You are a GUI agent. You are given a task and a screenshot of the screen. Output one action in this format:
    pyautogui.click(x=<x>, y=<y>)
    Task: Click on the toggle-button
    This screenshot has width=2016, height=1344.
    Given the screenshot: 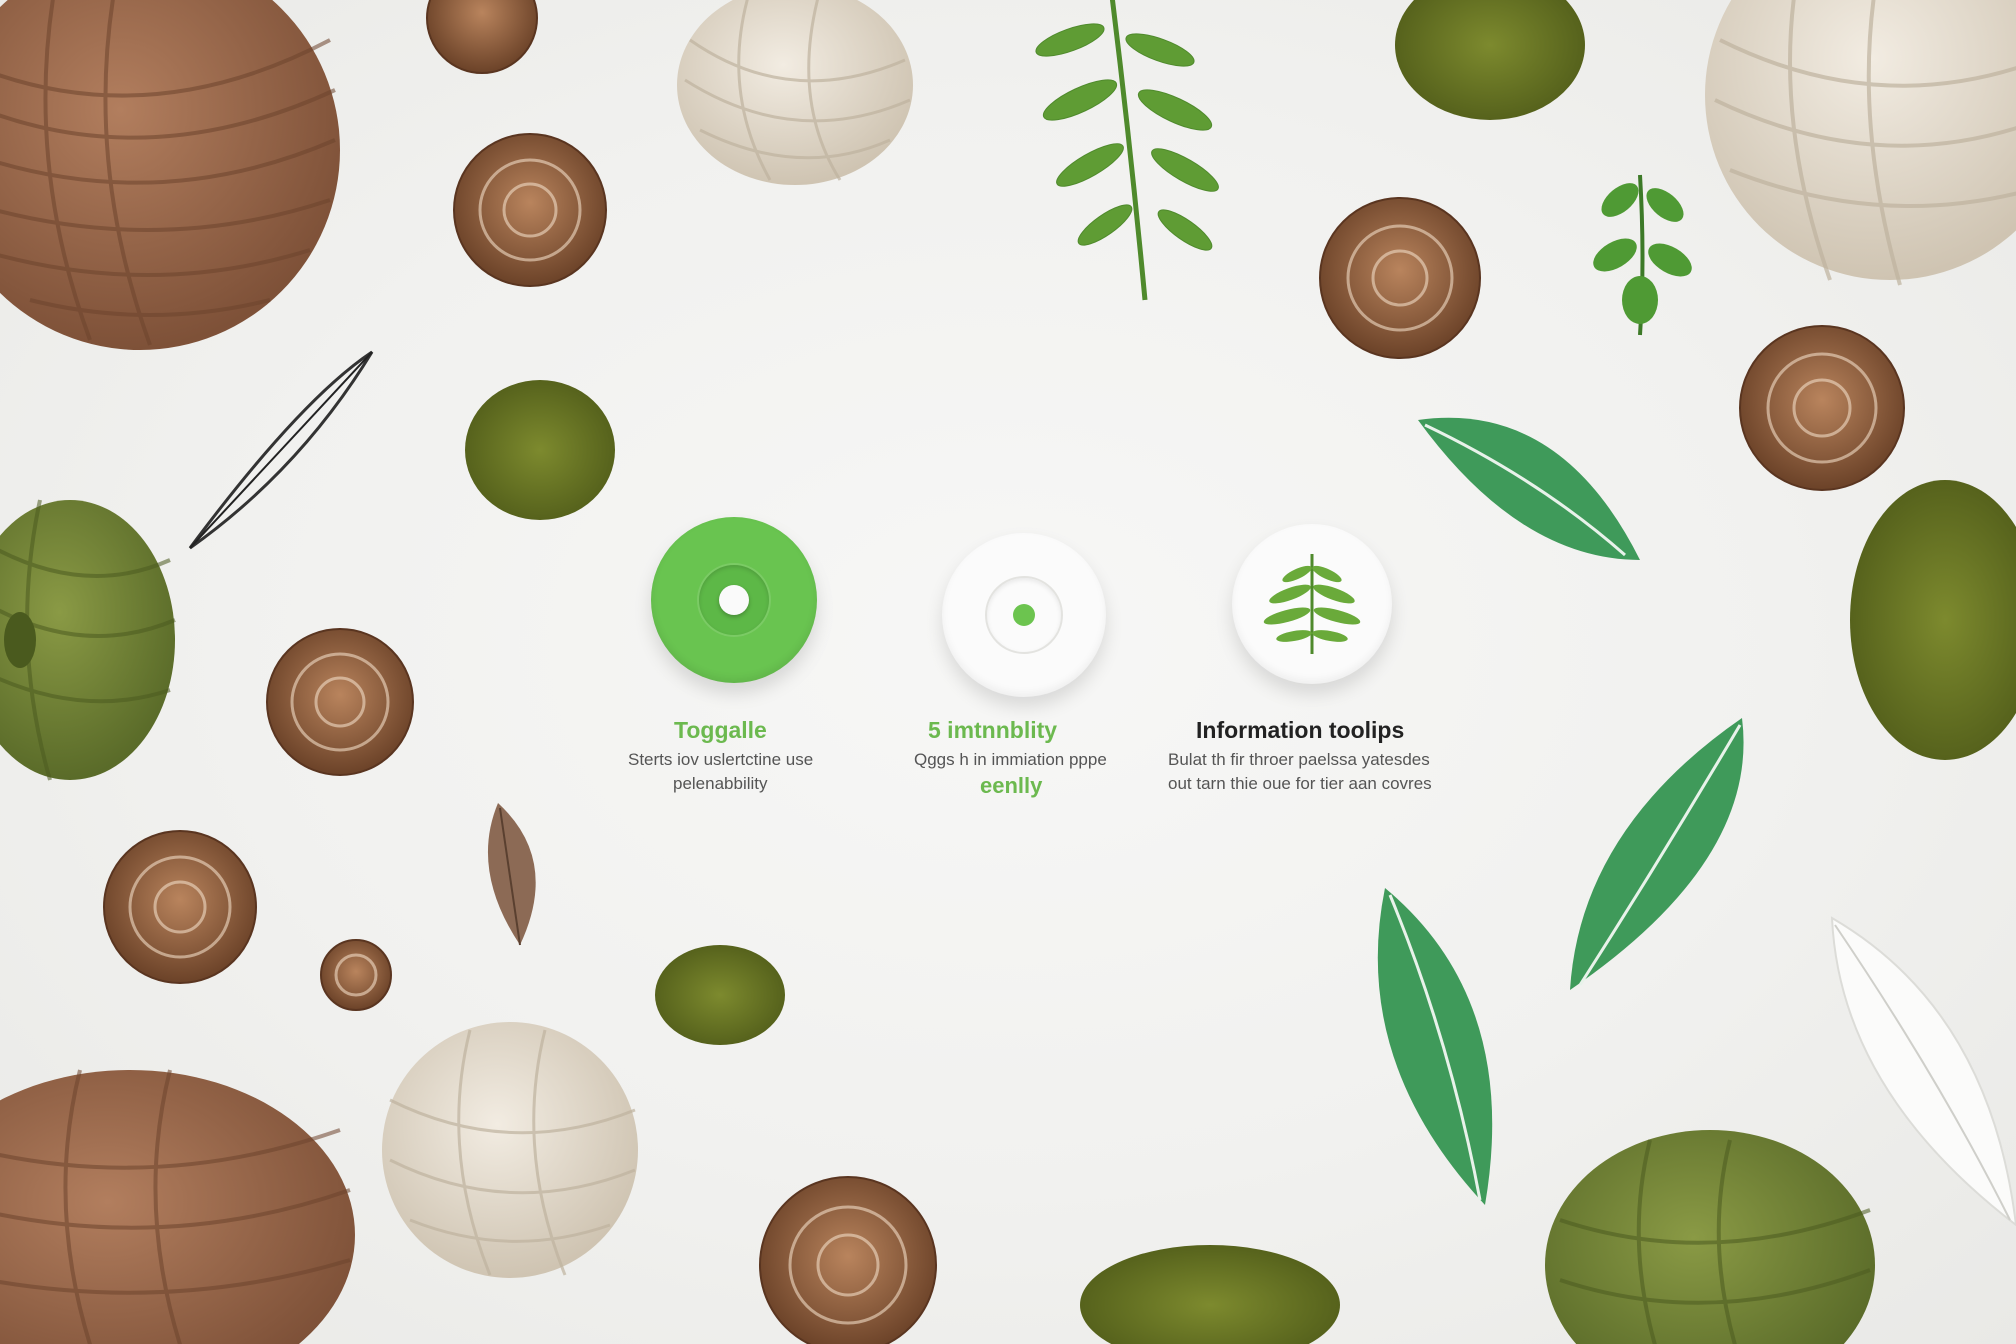 What is the action you would take?
    pyautogui.click(x=734, y=600)
    